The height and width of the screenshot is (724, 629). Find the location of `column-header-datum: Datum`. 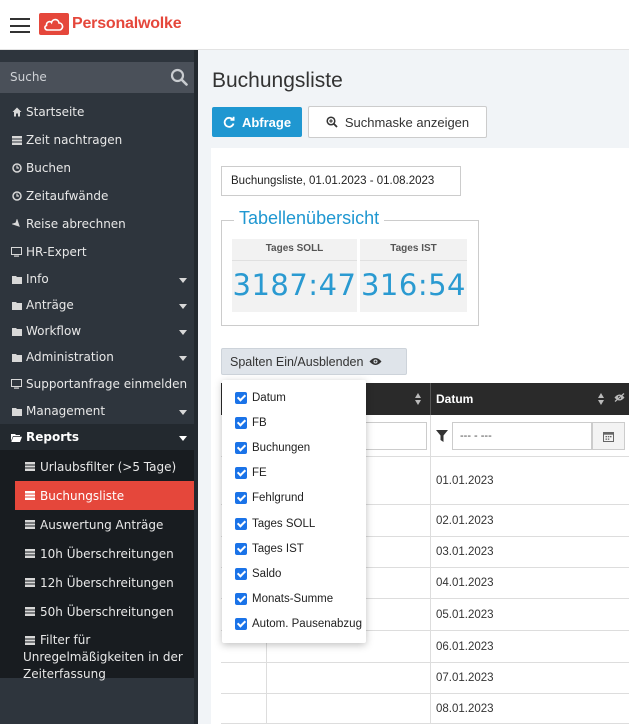

column-header-datum: Datum is located at coordinates (530, 399).